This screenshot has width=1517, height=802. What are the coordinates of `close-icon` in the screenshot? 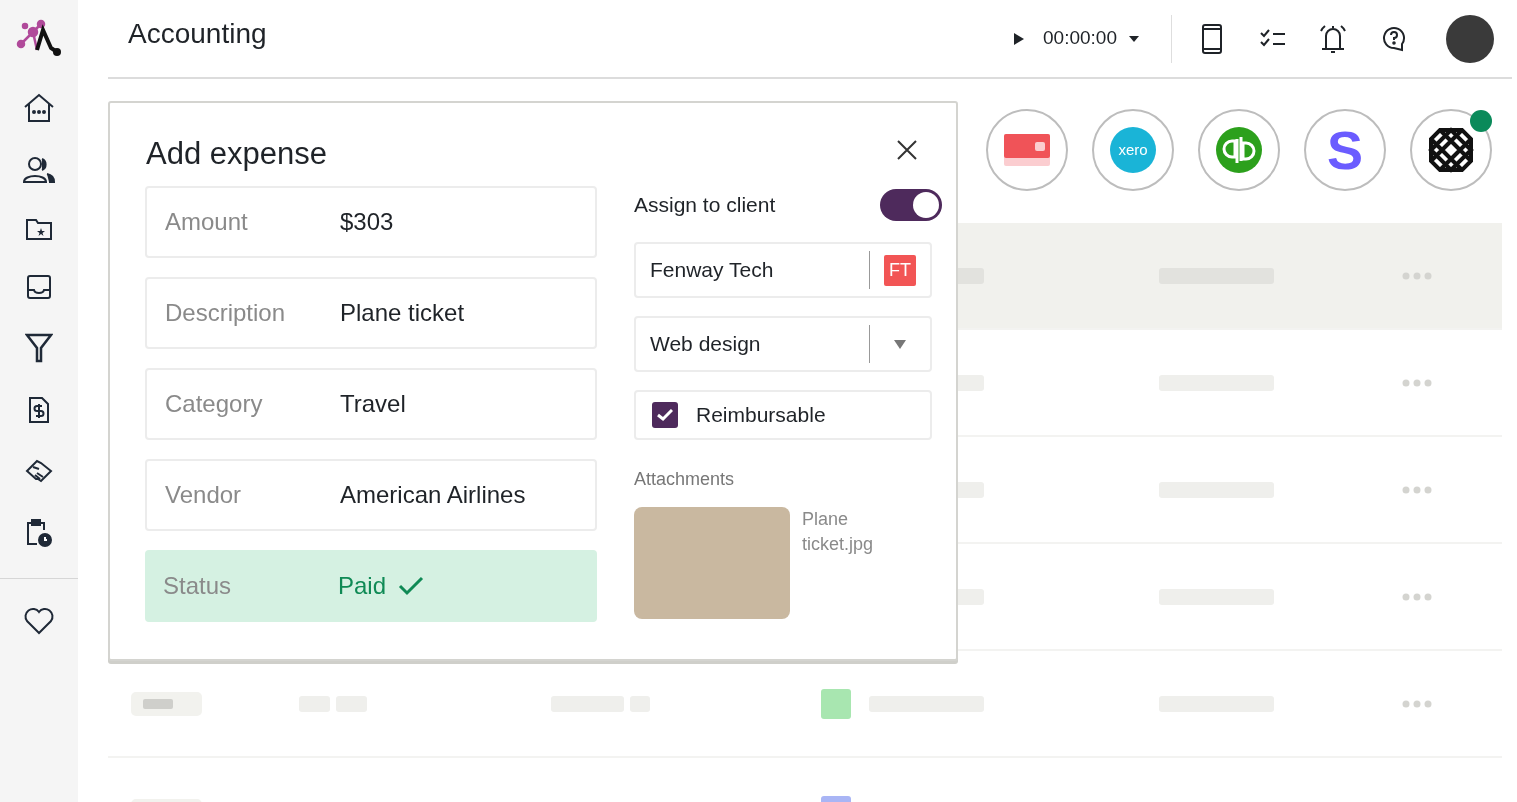 It's located at (907, 150).